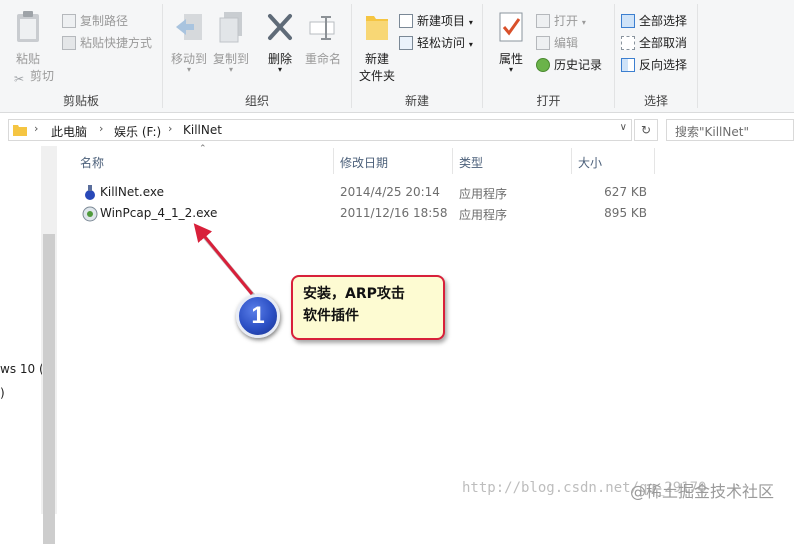  Describe the element at coordinates (368, 307) in the screenshot. I see `annotation-callout: 安装，ARP攻击 软件插件` at that location.